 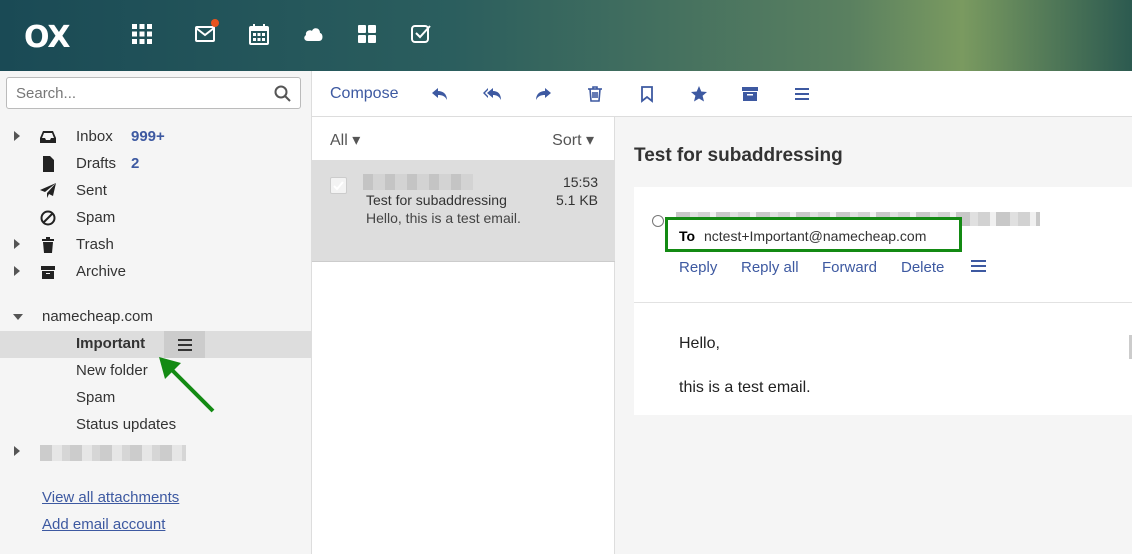 What do you see at coordinates (47, 37) in the screenshot?
I see `ox-logo: OX` at bounding box center [47, 37].